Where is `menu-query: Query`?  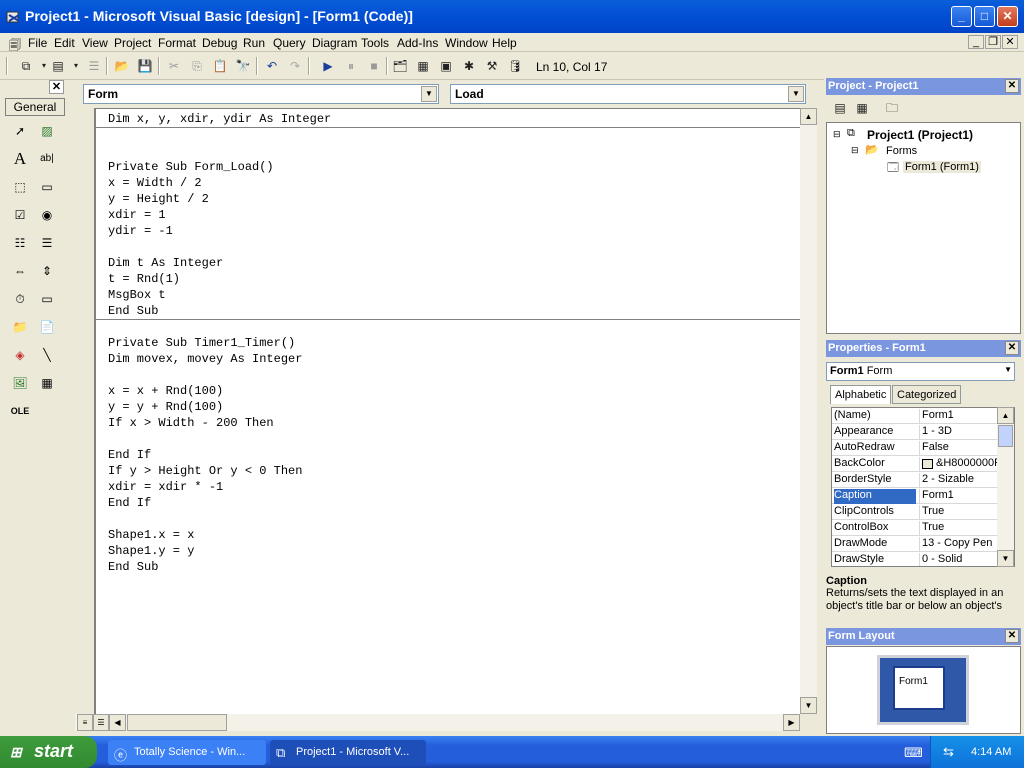
menu-query: Query is located at coordinates (289, 43).